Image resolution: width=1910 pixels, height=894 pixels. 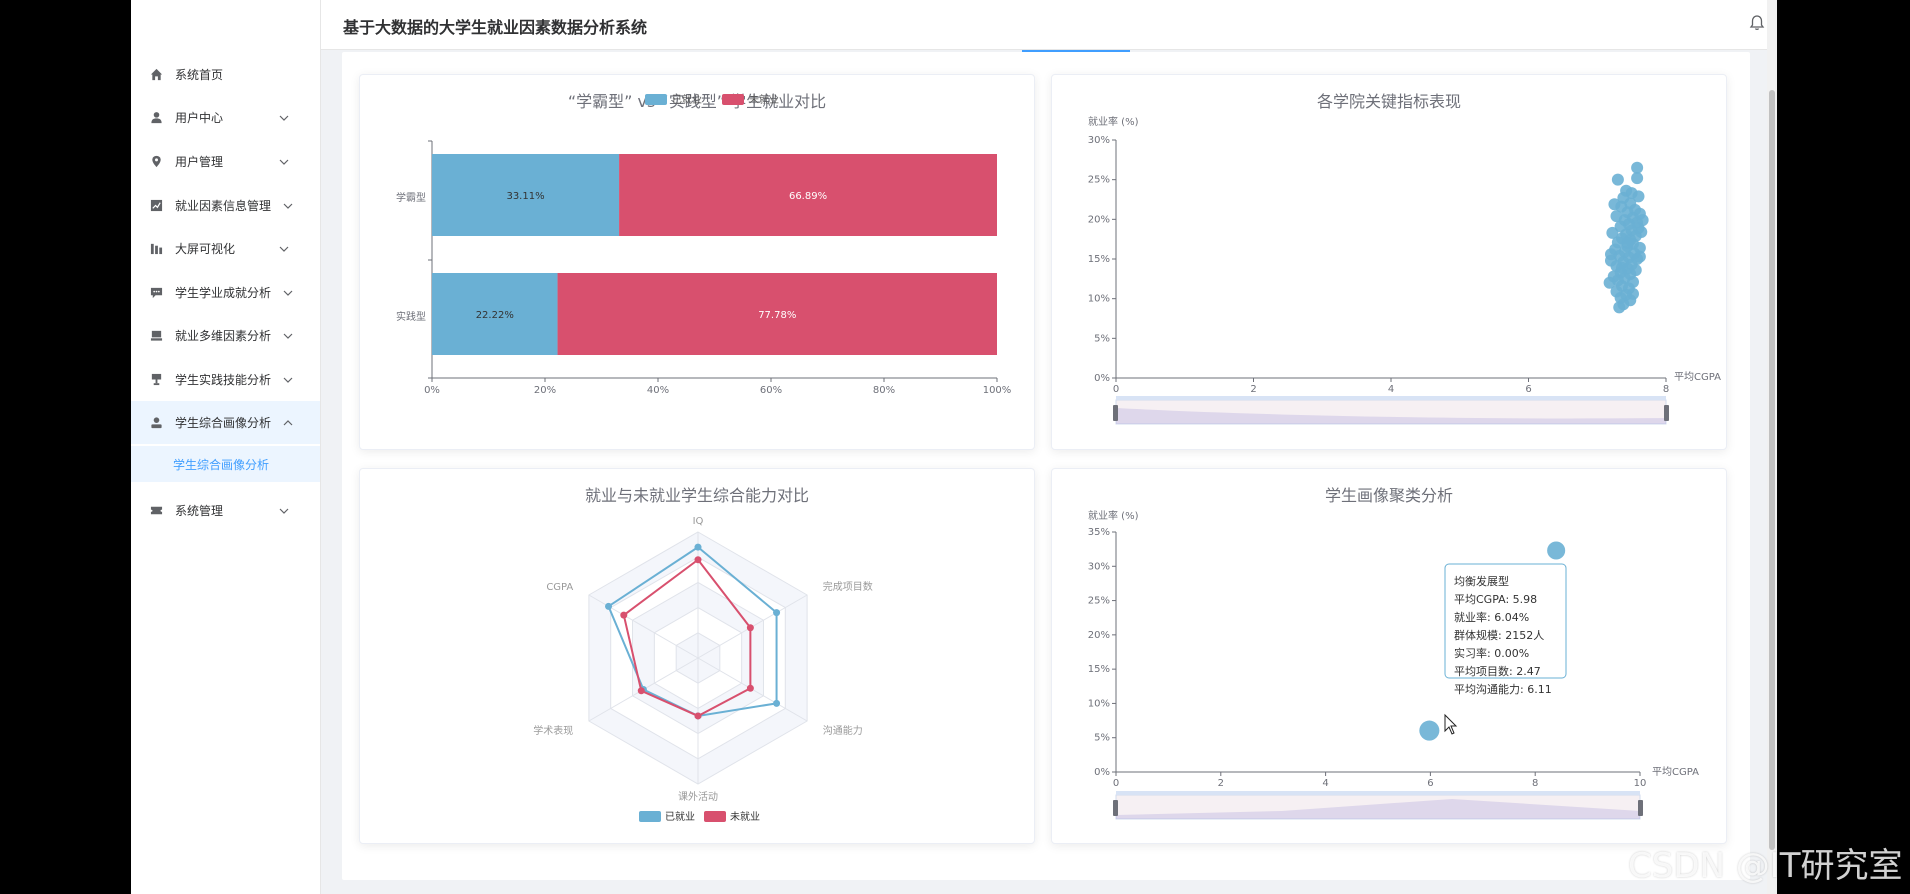 What do you see at coordinates (1430, 783) in the screenshot?
I see `x-tick-label: 6` at bounding box center [1430, 783].